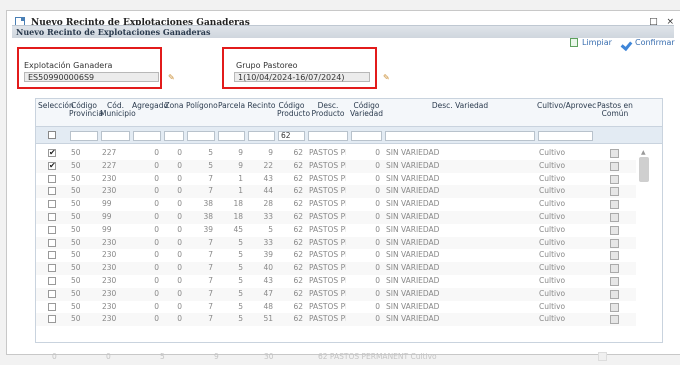  Describe the element at coordinates (84, 136) in the screenshot. I see `filter-prov` at that location.